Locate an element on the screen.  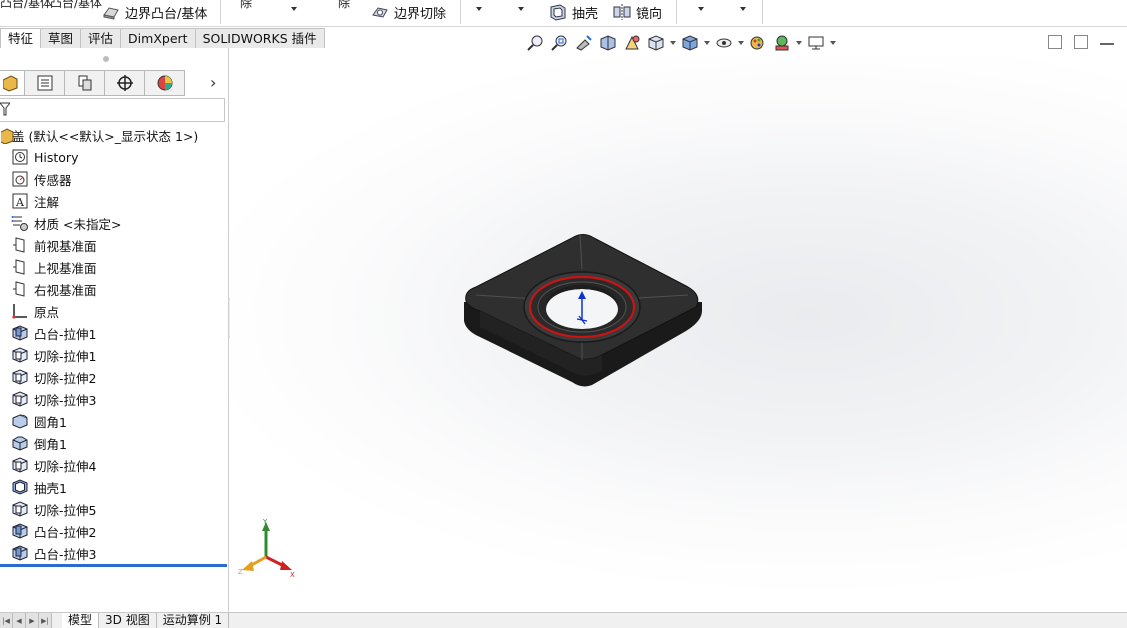
display-manager-icon is located at coordinates (164, 83).